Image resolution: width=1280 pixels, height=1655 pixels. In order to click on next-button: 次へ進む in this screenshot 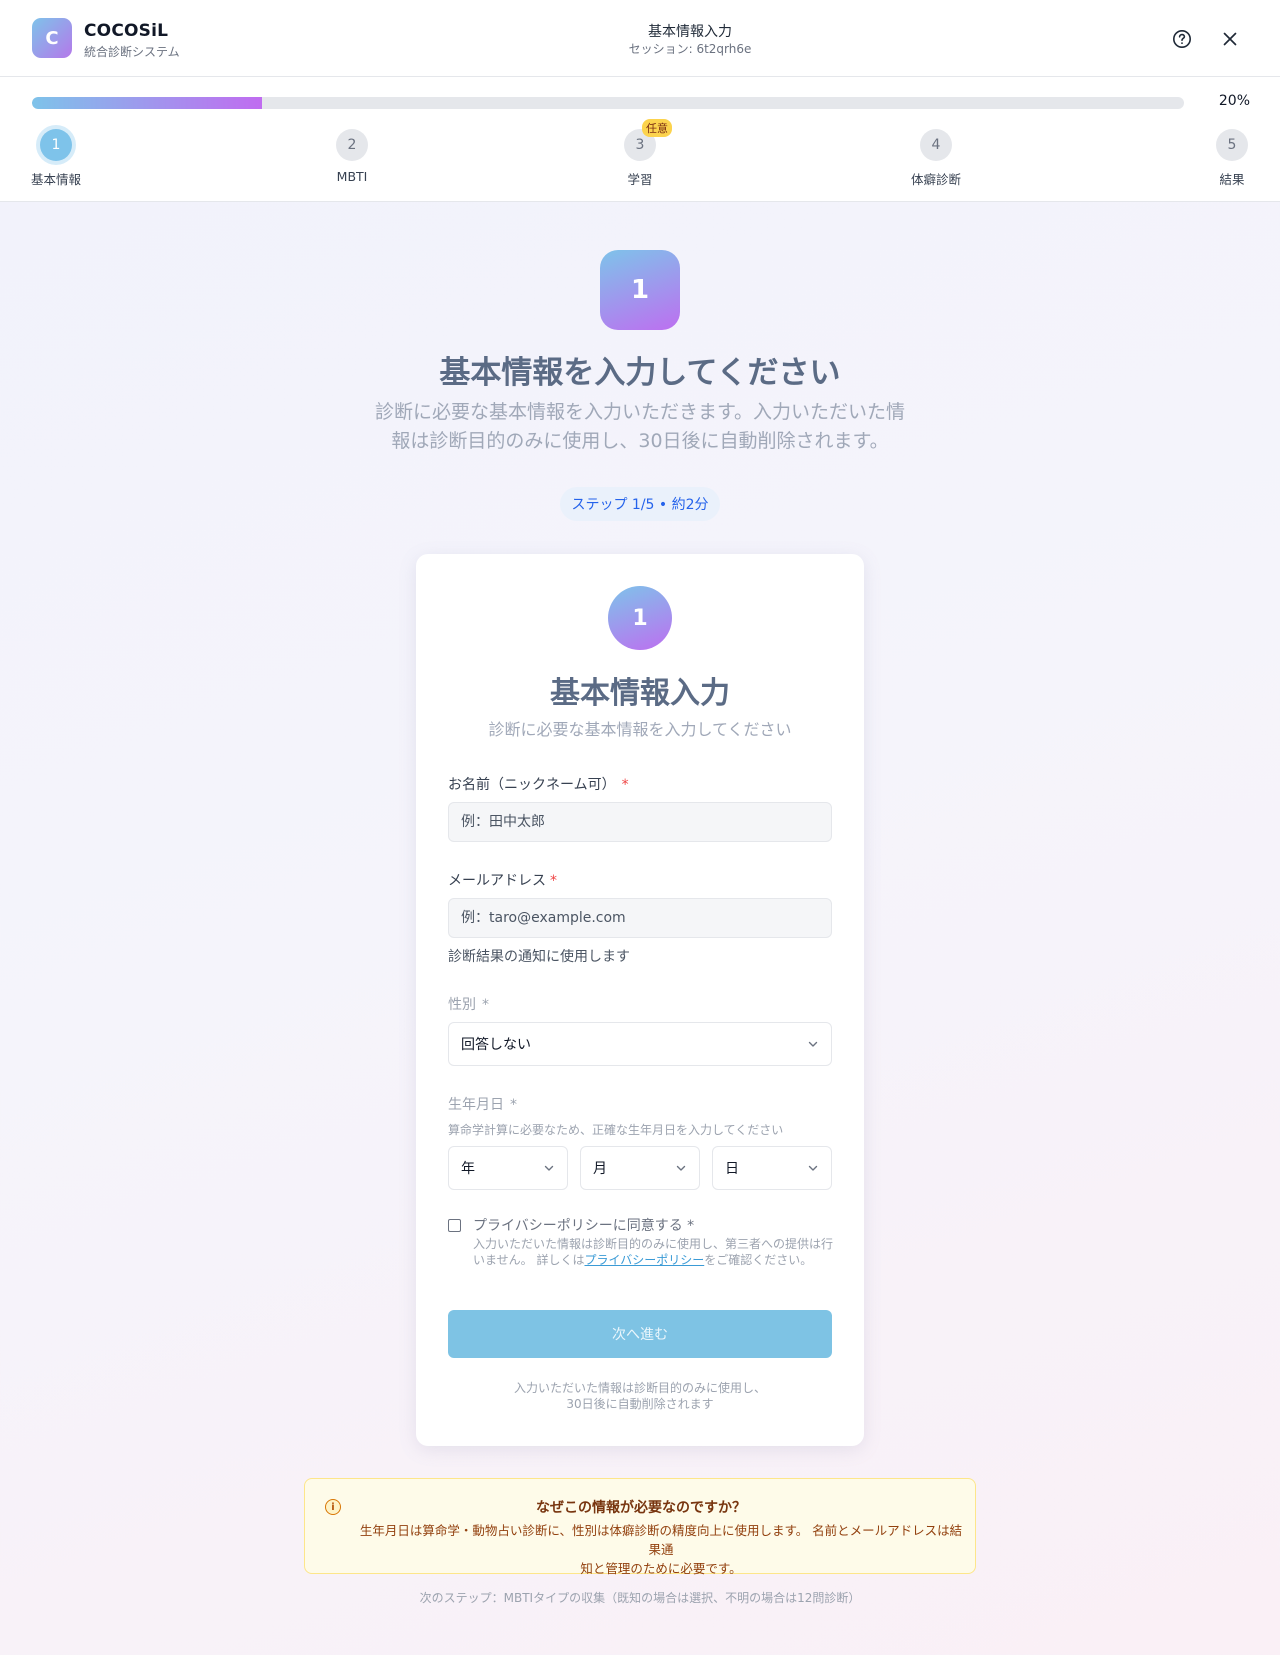, I will do `click(640, 1334)`.